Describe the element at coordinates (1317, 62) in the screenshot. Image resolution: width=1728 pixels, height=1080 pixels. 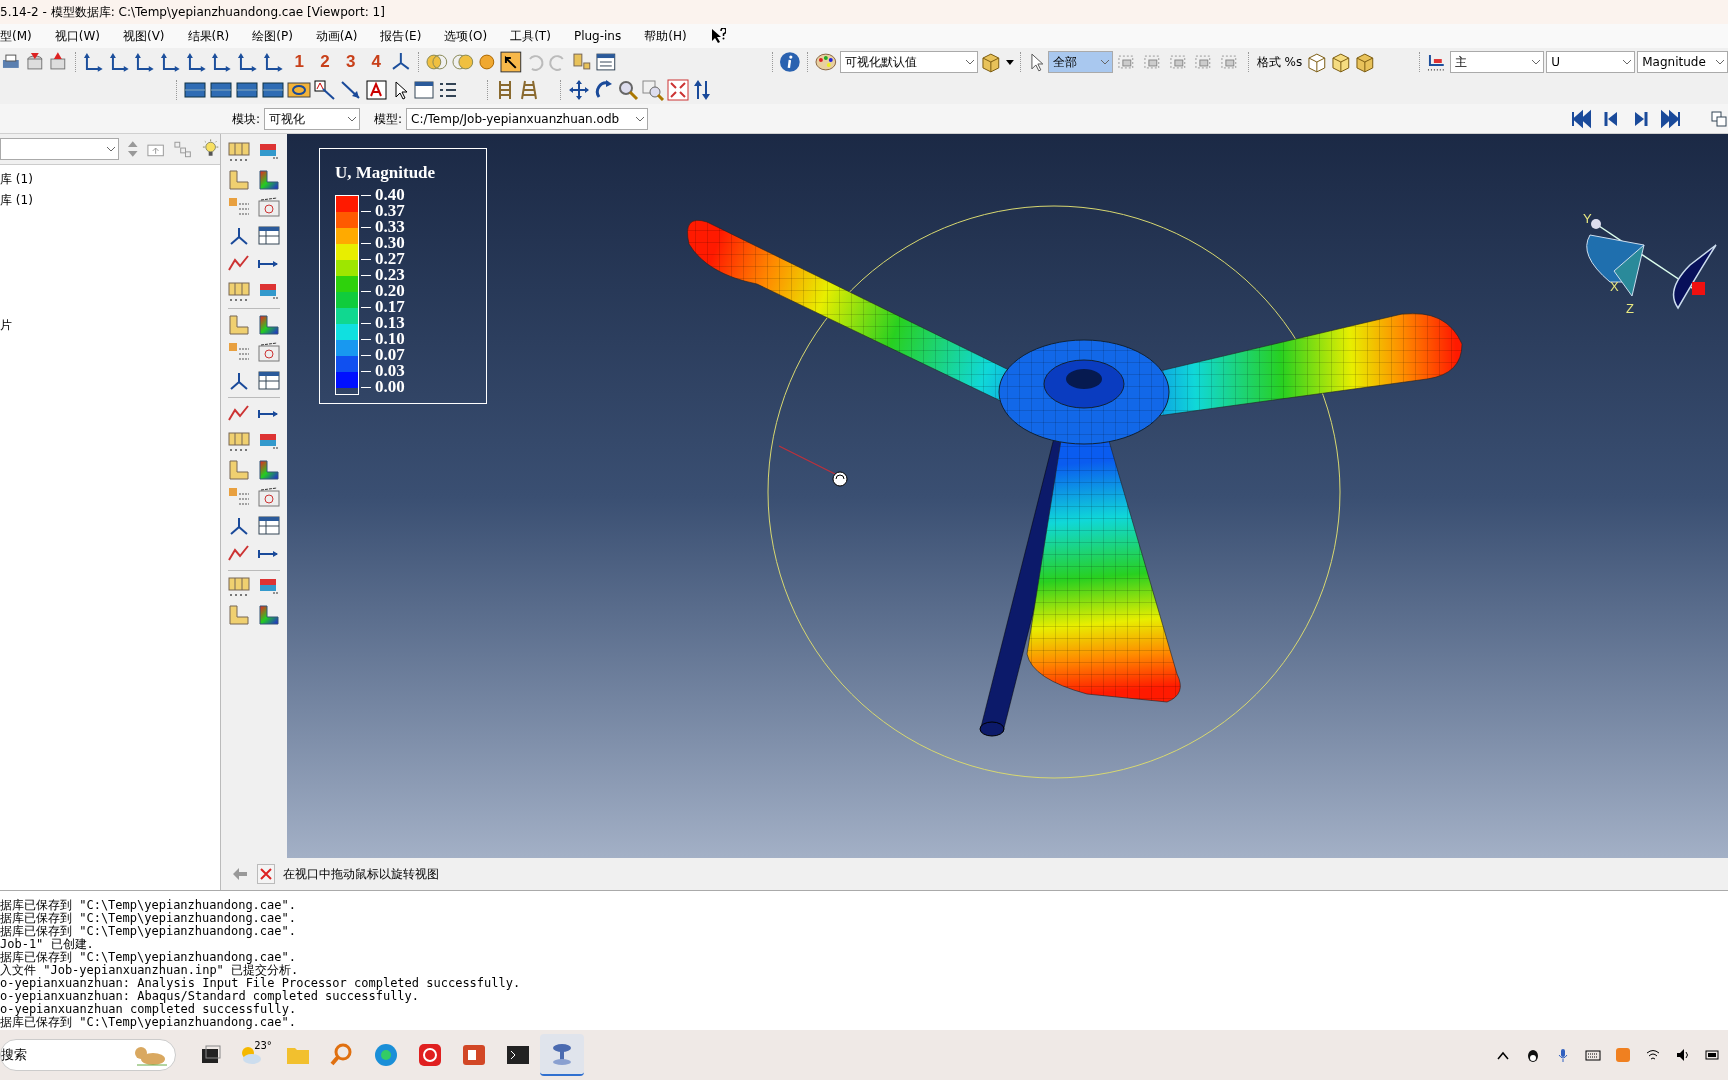
I see `wireframe-cube-icon` at that location.